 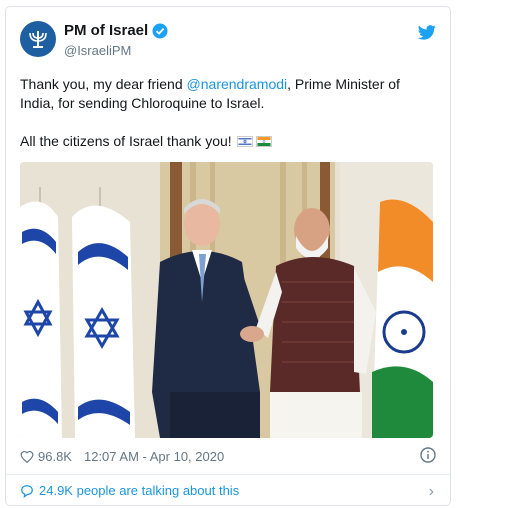 What do you see at coordinates (237, 84) in the screenshot?
I see `mention-link: @narendramodi` at bounding box center [237, 84].